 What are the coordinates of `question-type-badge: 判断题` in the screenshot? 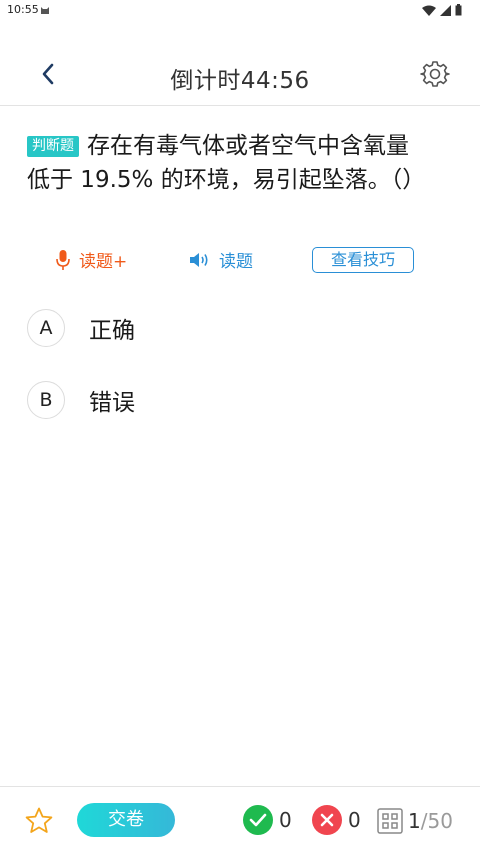 It's located at (53, 146).